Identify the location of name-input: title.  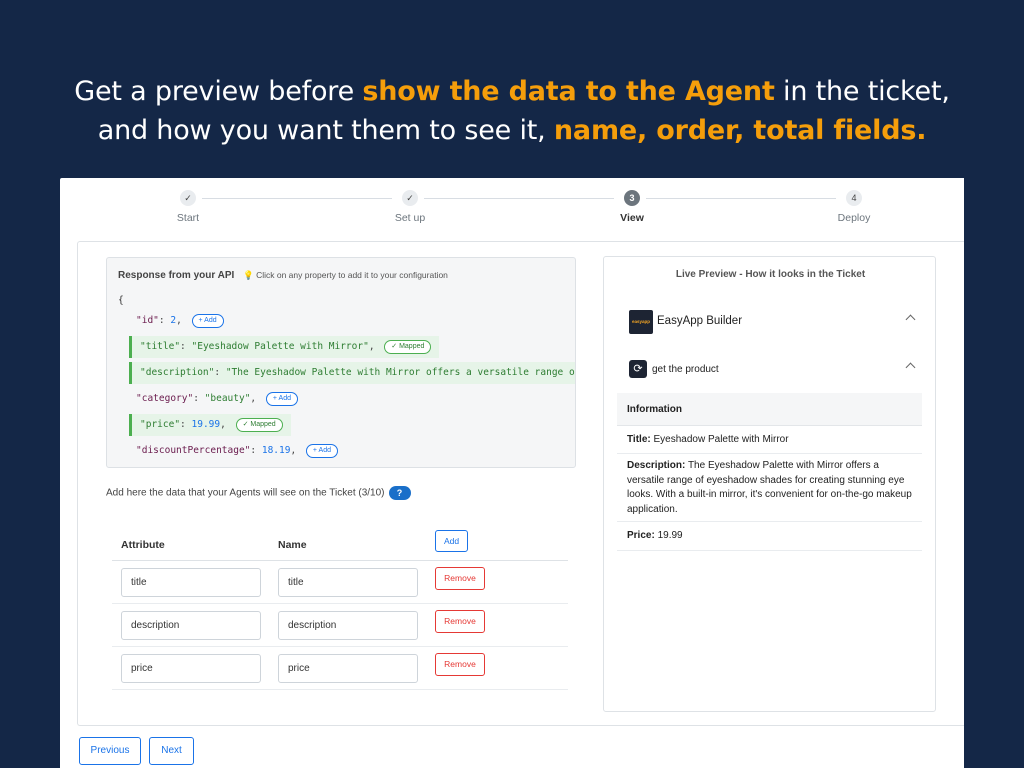
(348, 582).